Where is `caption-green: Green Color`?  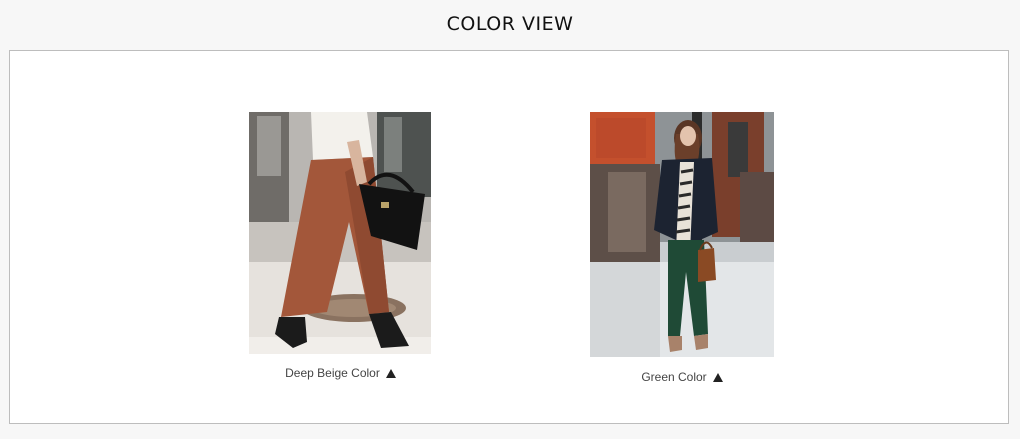 caption-green: Green Color is located at coordinates (682, 377).